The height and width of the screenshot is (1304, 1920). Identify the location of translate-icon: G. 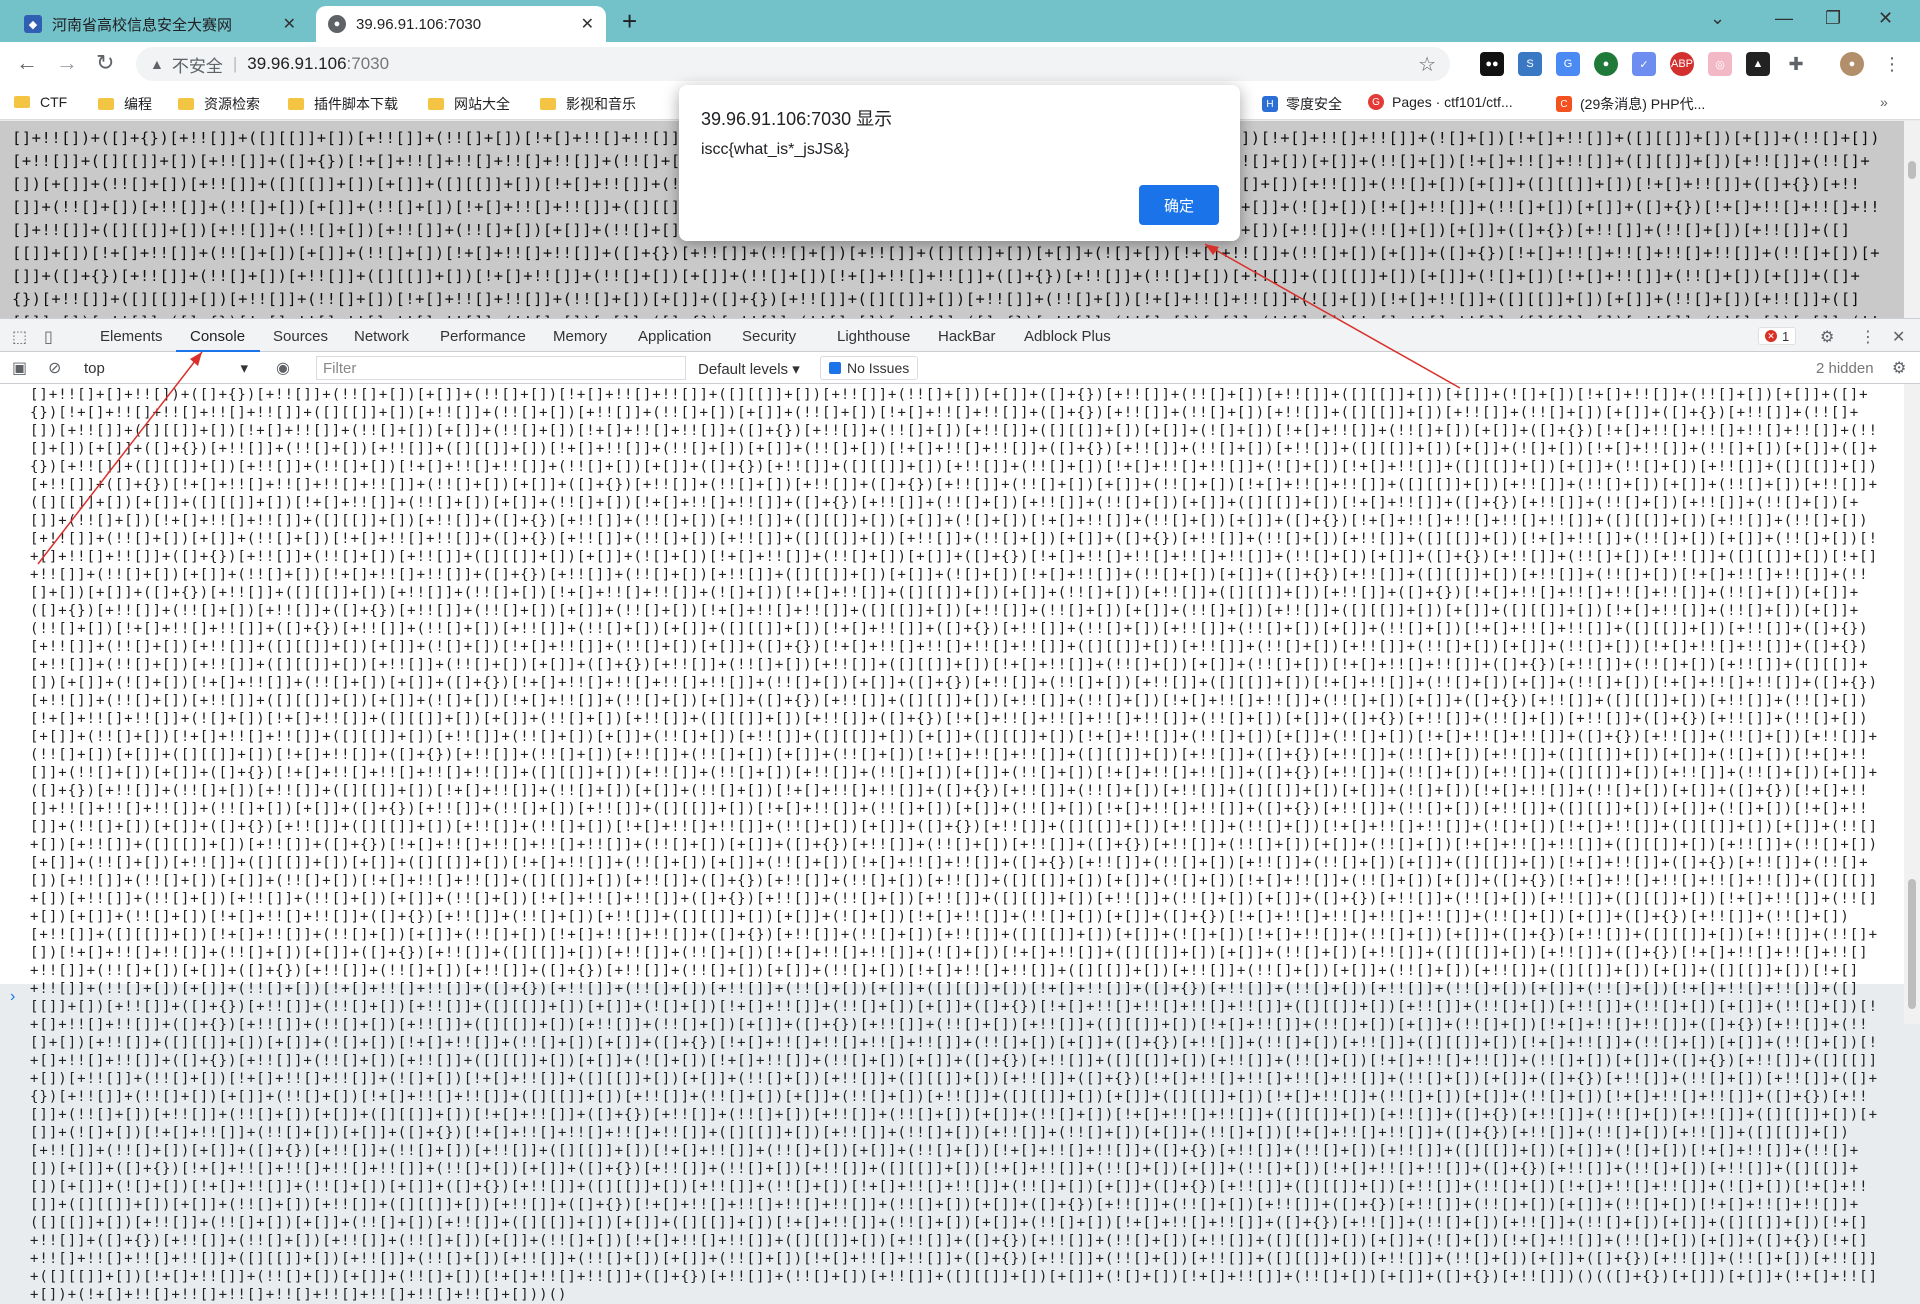
(1568, 64).